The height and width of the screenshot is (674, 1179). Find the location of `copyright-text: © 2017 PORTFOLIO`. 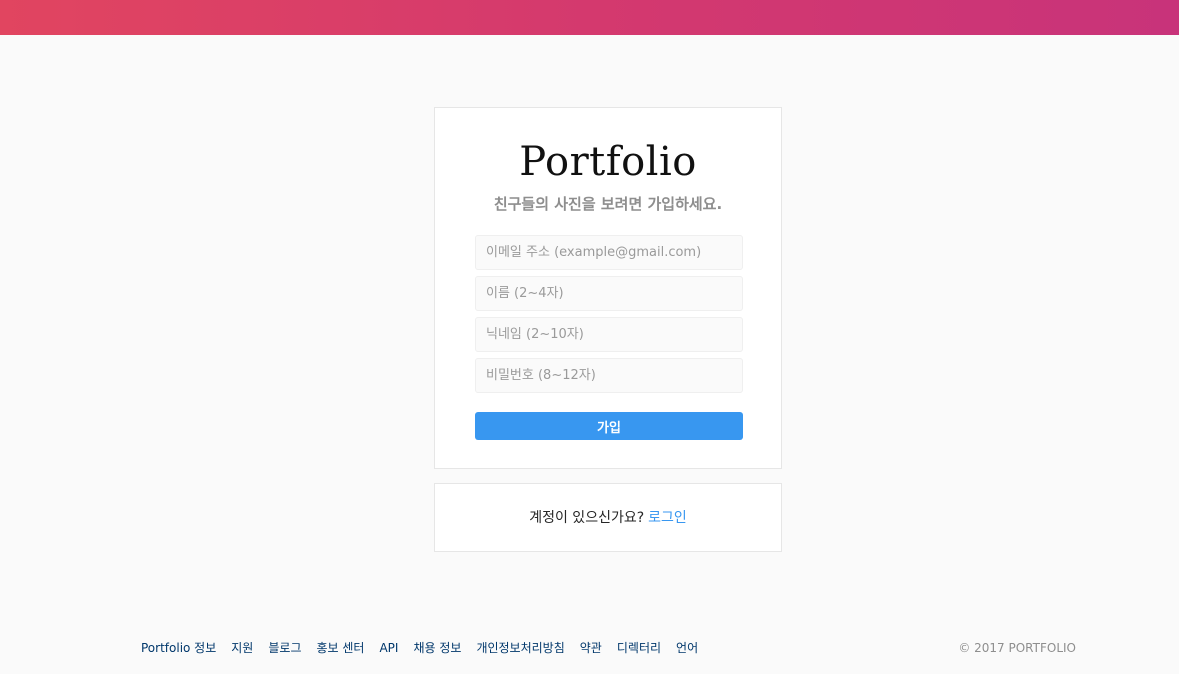

copyright-text: © 2017 PORTFOLIO is located at coordinates (1017, 648).